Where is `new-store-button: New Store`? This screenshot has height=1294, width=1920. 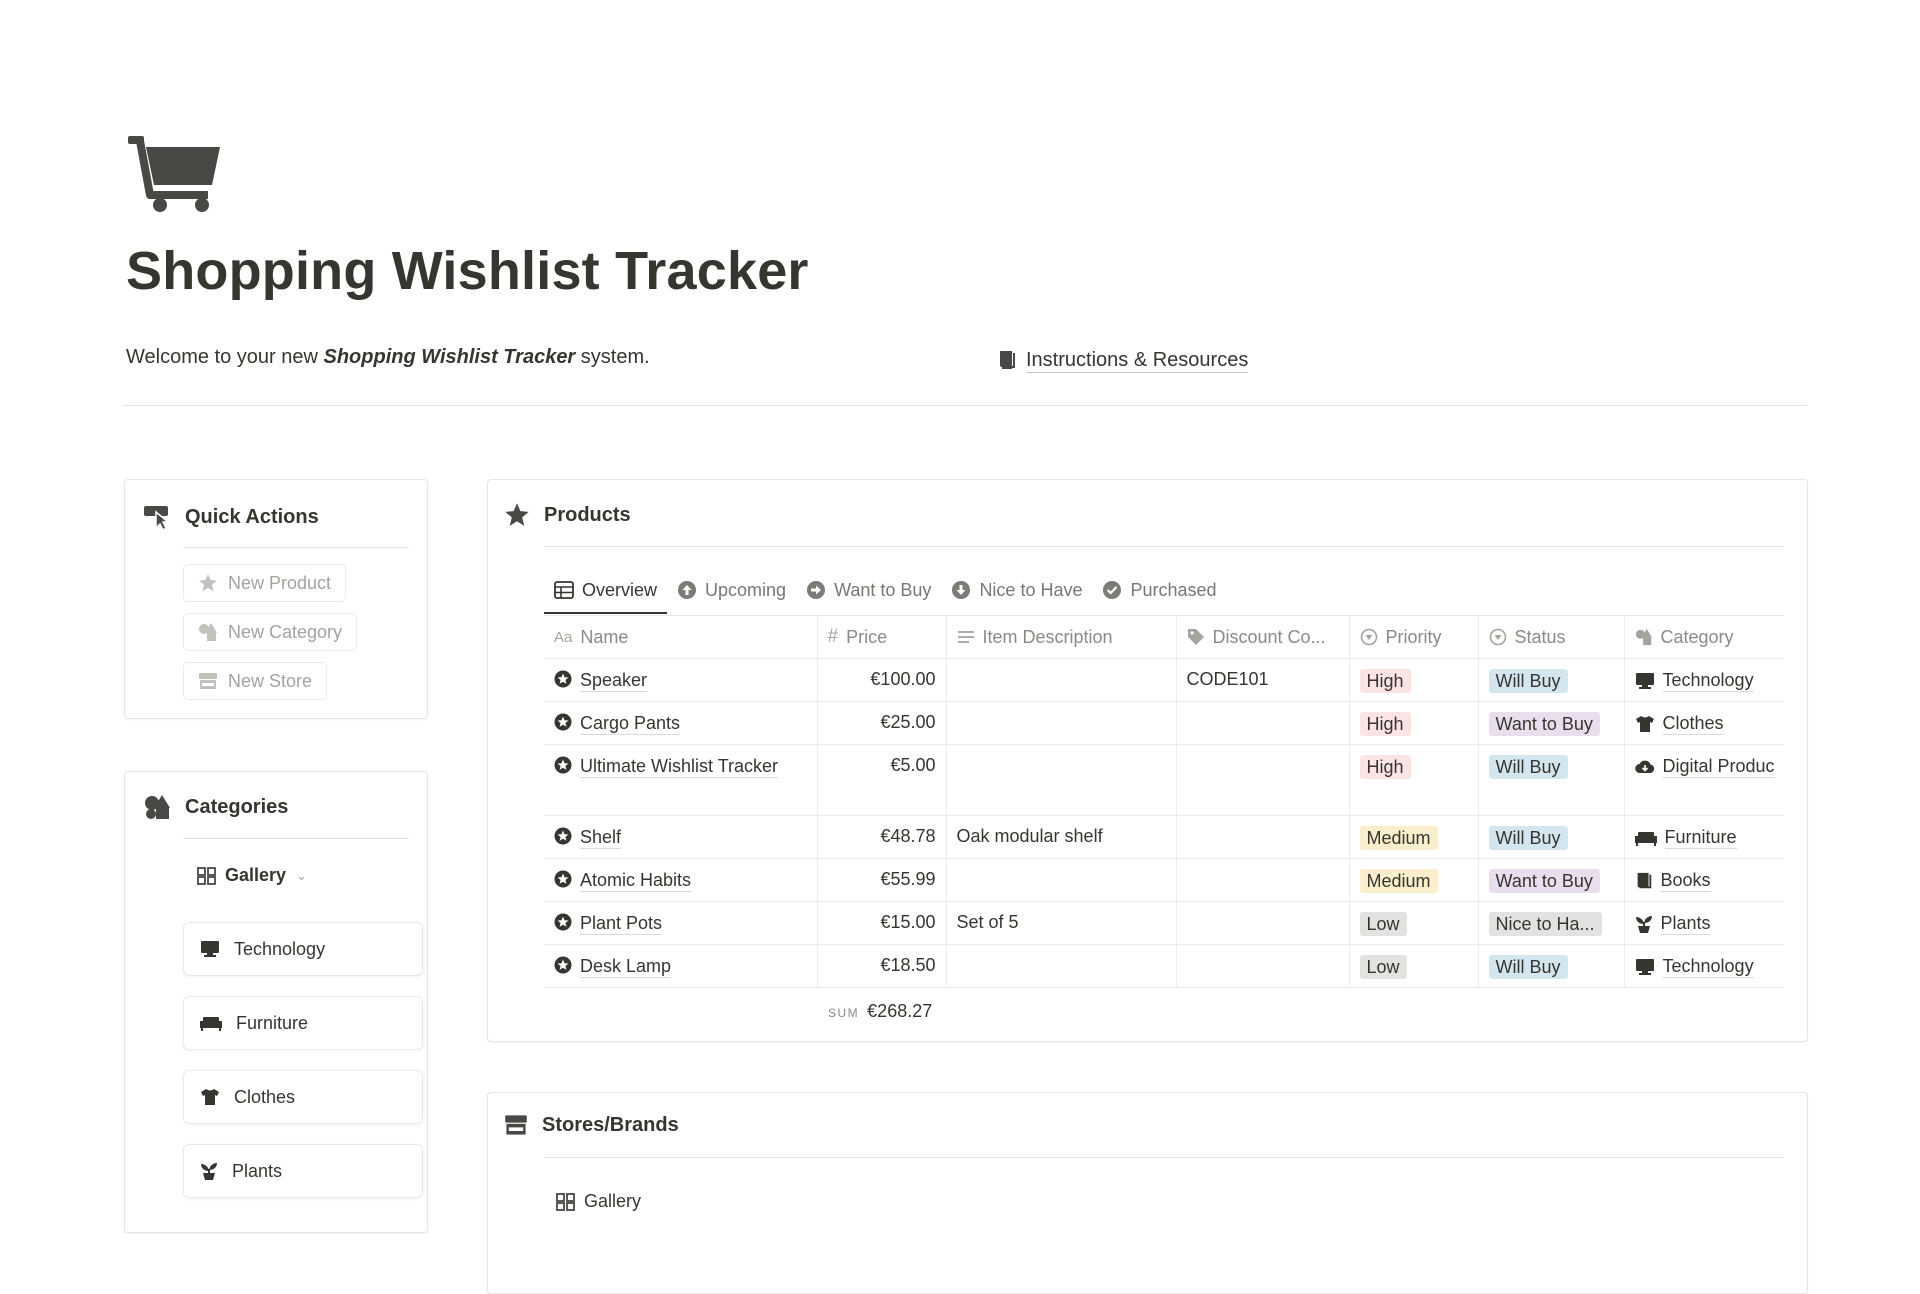
new-store-button: New Store is located at coordinates (255, 681).